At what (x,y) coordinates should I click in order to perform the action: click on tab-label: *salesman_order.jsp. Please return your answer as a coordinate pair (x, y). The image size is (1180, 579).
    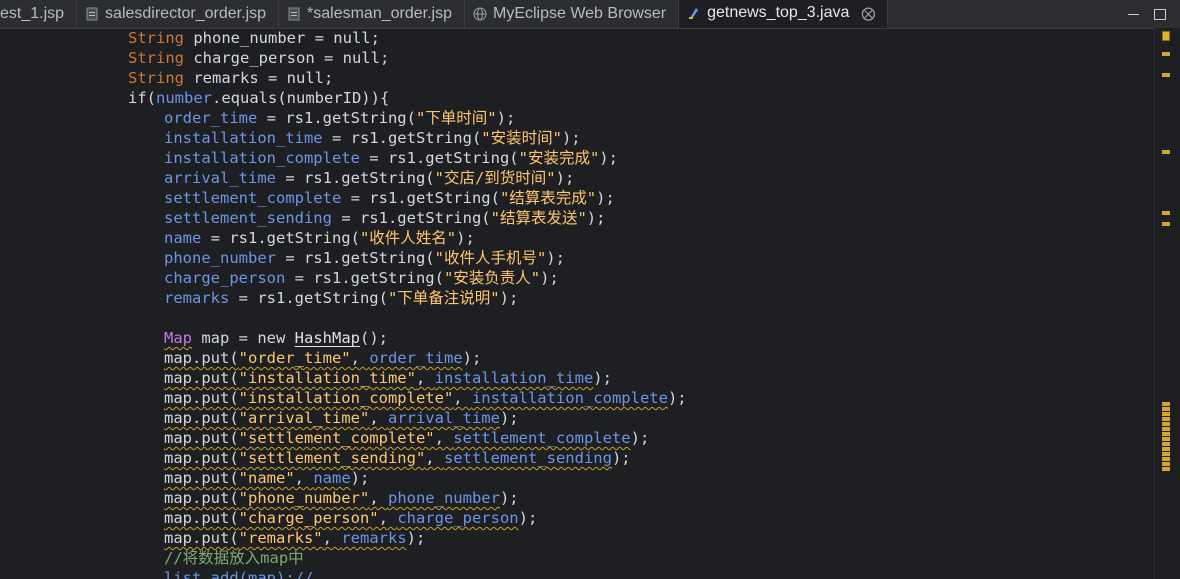
    Looking at the image, I should click on (379, 13).